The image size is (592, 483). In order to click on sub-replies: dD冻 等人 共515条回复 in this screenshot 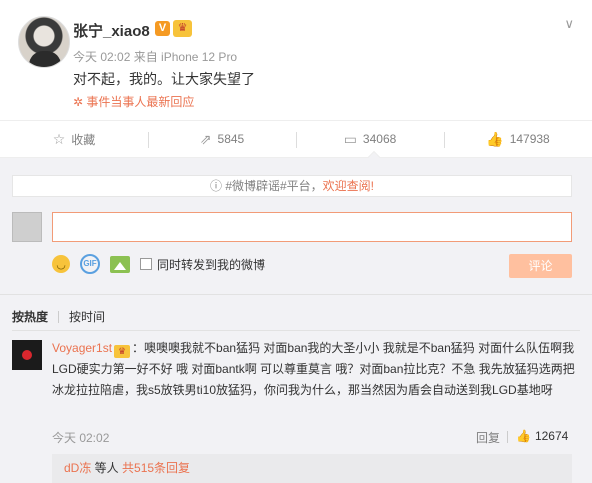, I will do `click(312, 468)`.